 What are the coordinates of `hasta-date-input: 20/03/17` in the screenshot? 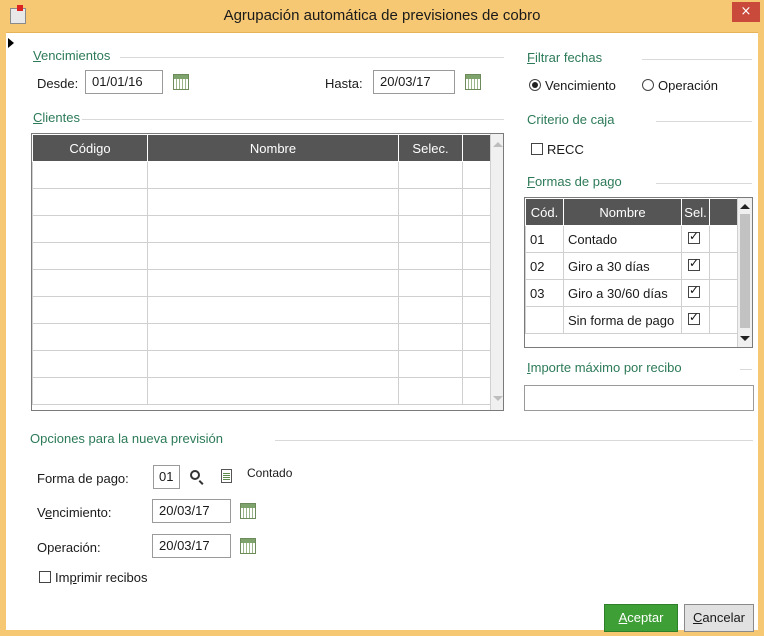 It's located at (414, 82).